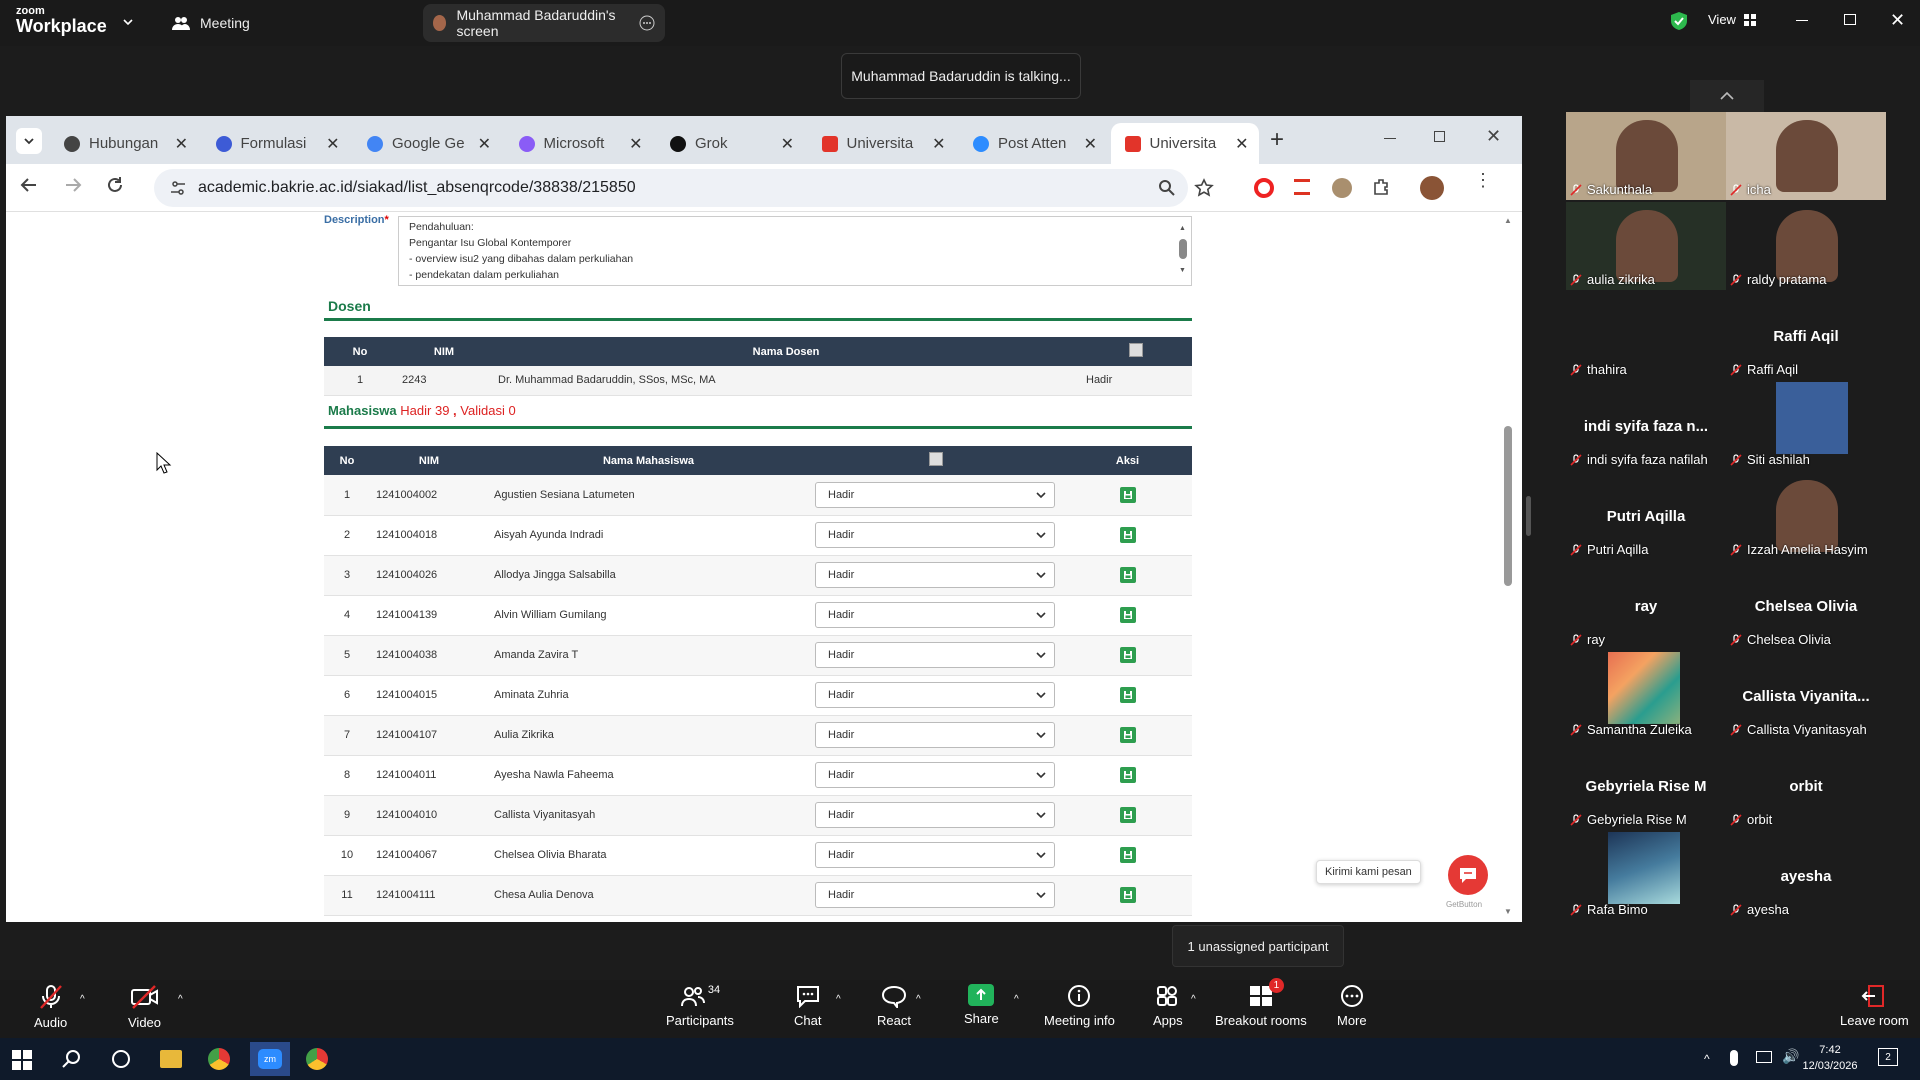 This screenshot has height=1080, width=1920. What do you see at coordinates (730, 143) in the screenshot?
I see `browser-tab: Grok ✕` at bounding box center [730, 143].